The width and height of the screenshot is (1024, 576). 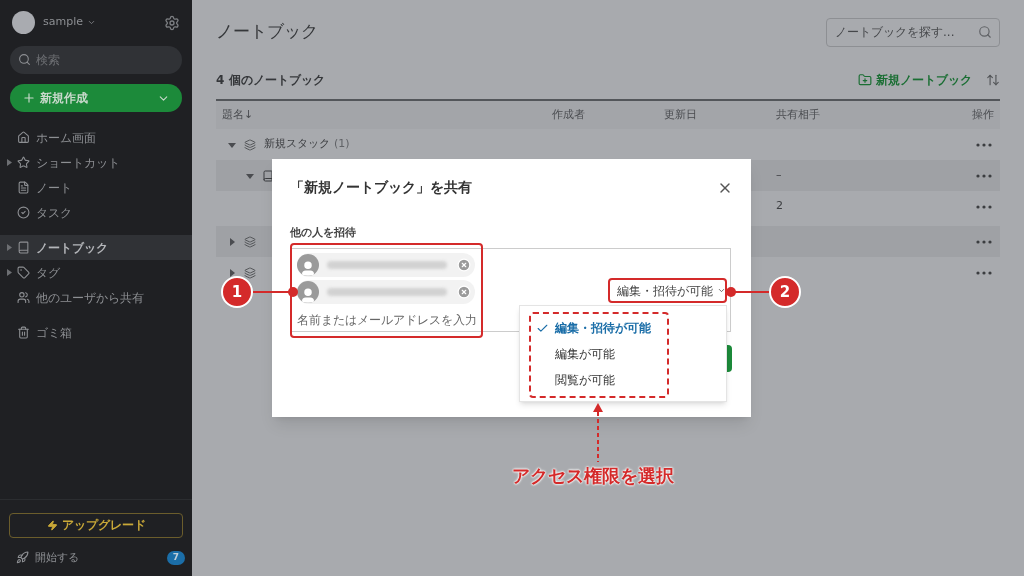 What do you see at coordinates (23, 137) in the screenshot?
I see `home-icon` at bounding box center [23, 137].